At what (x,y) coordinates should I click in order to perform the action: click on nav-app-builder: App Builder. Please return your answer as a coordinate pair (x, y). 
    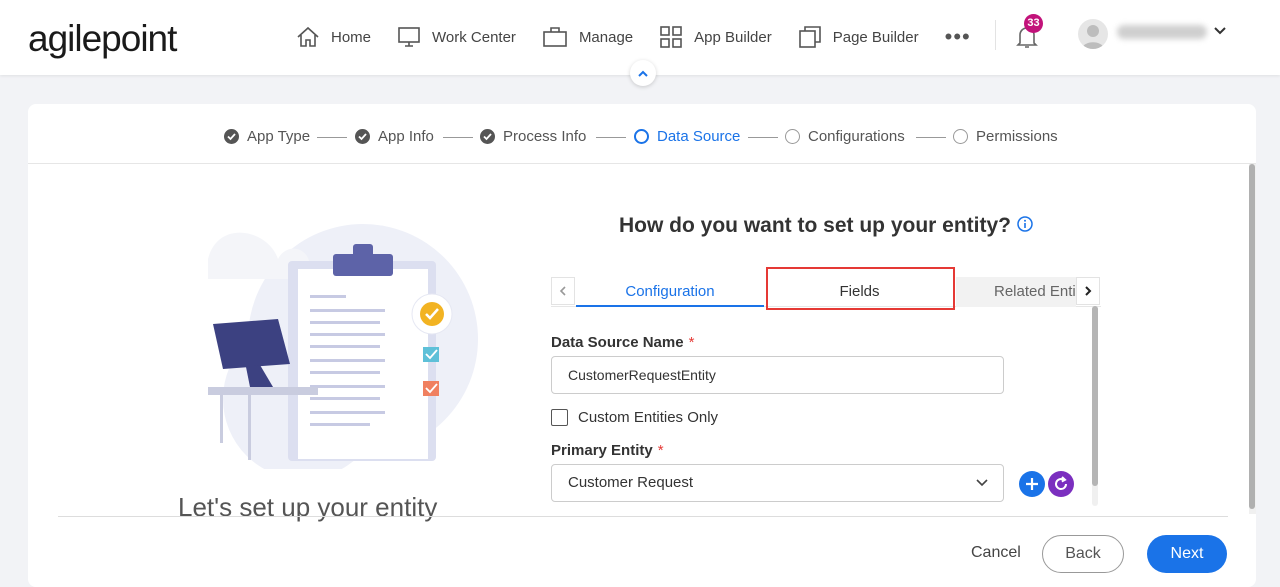
    Looking at the image, I should click on (715, 37).